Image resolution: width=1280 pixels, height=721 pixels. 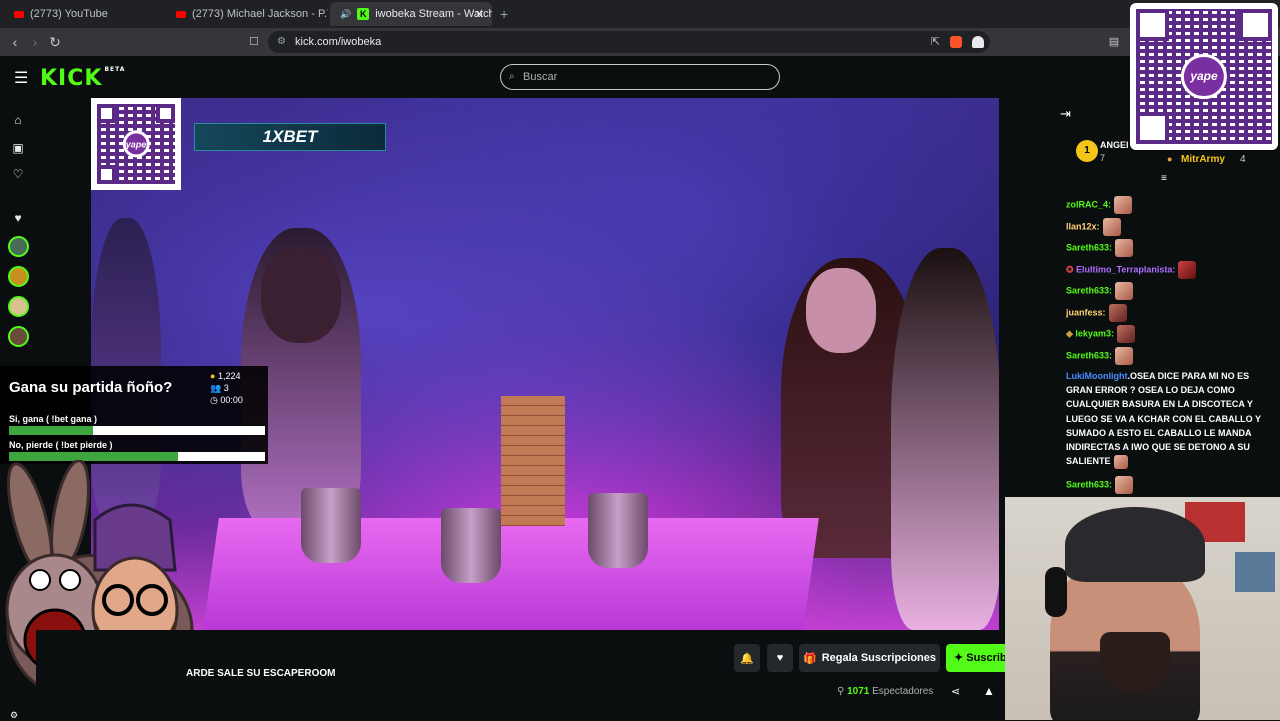 I want to click on poll-option-fill, so click(x=51, y=430).